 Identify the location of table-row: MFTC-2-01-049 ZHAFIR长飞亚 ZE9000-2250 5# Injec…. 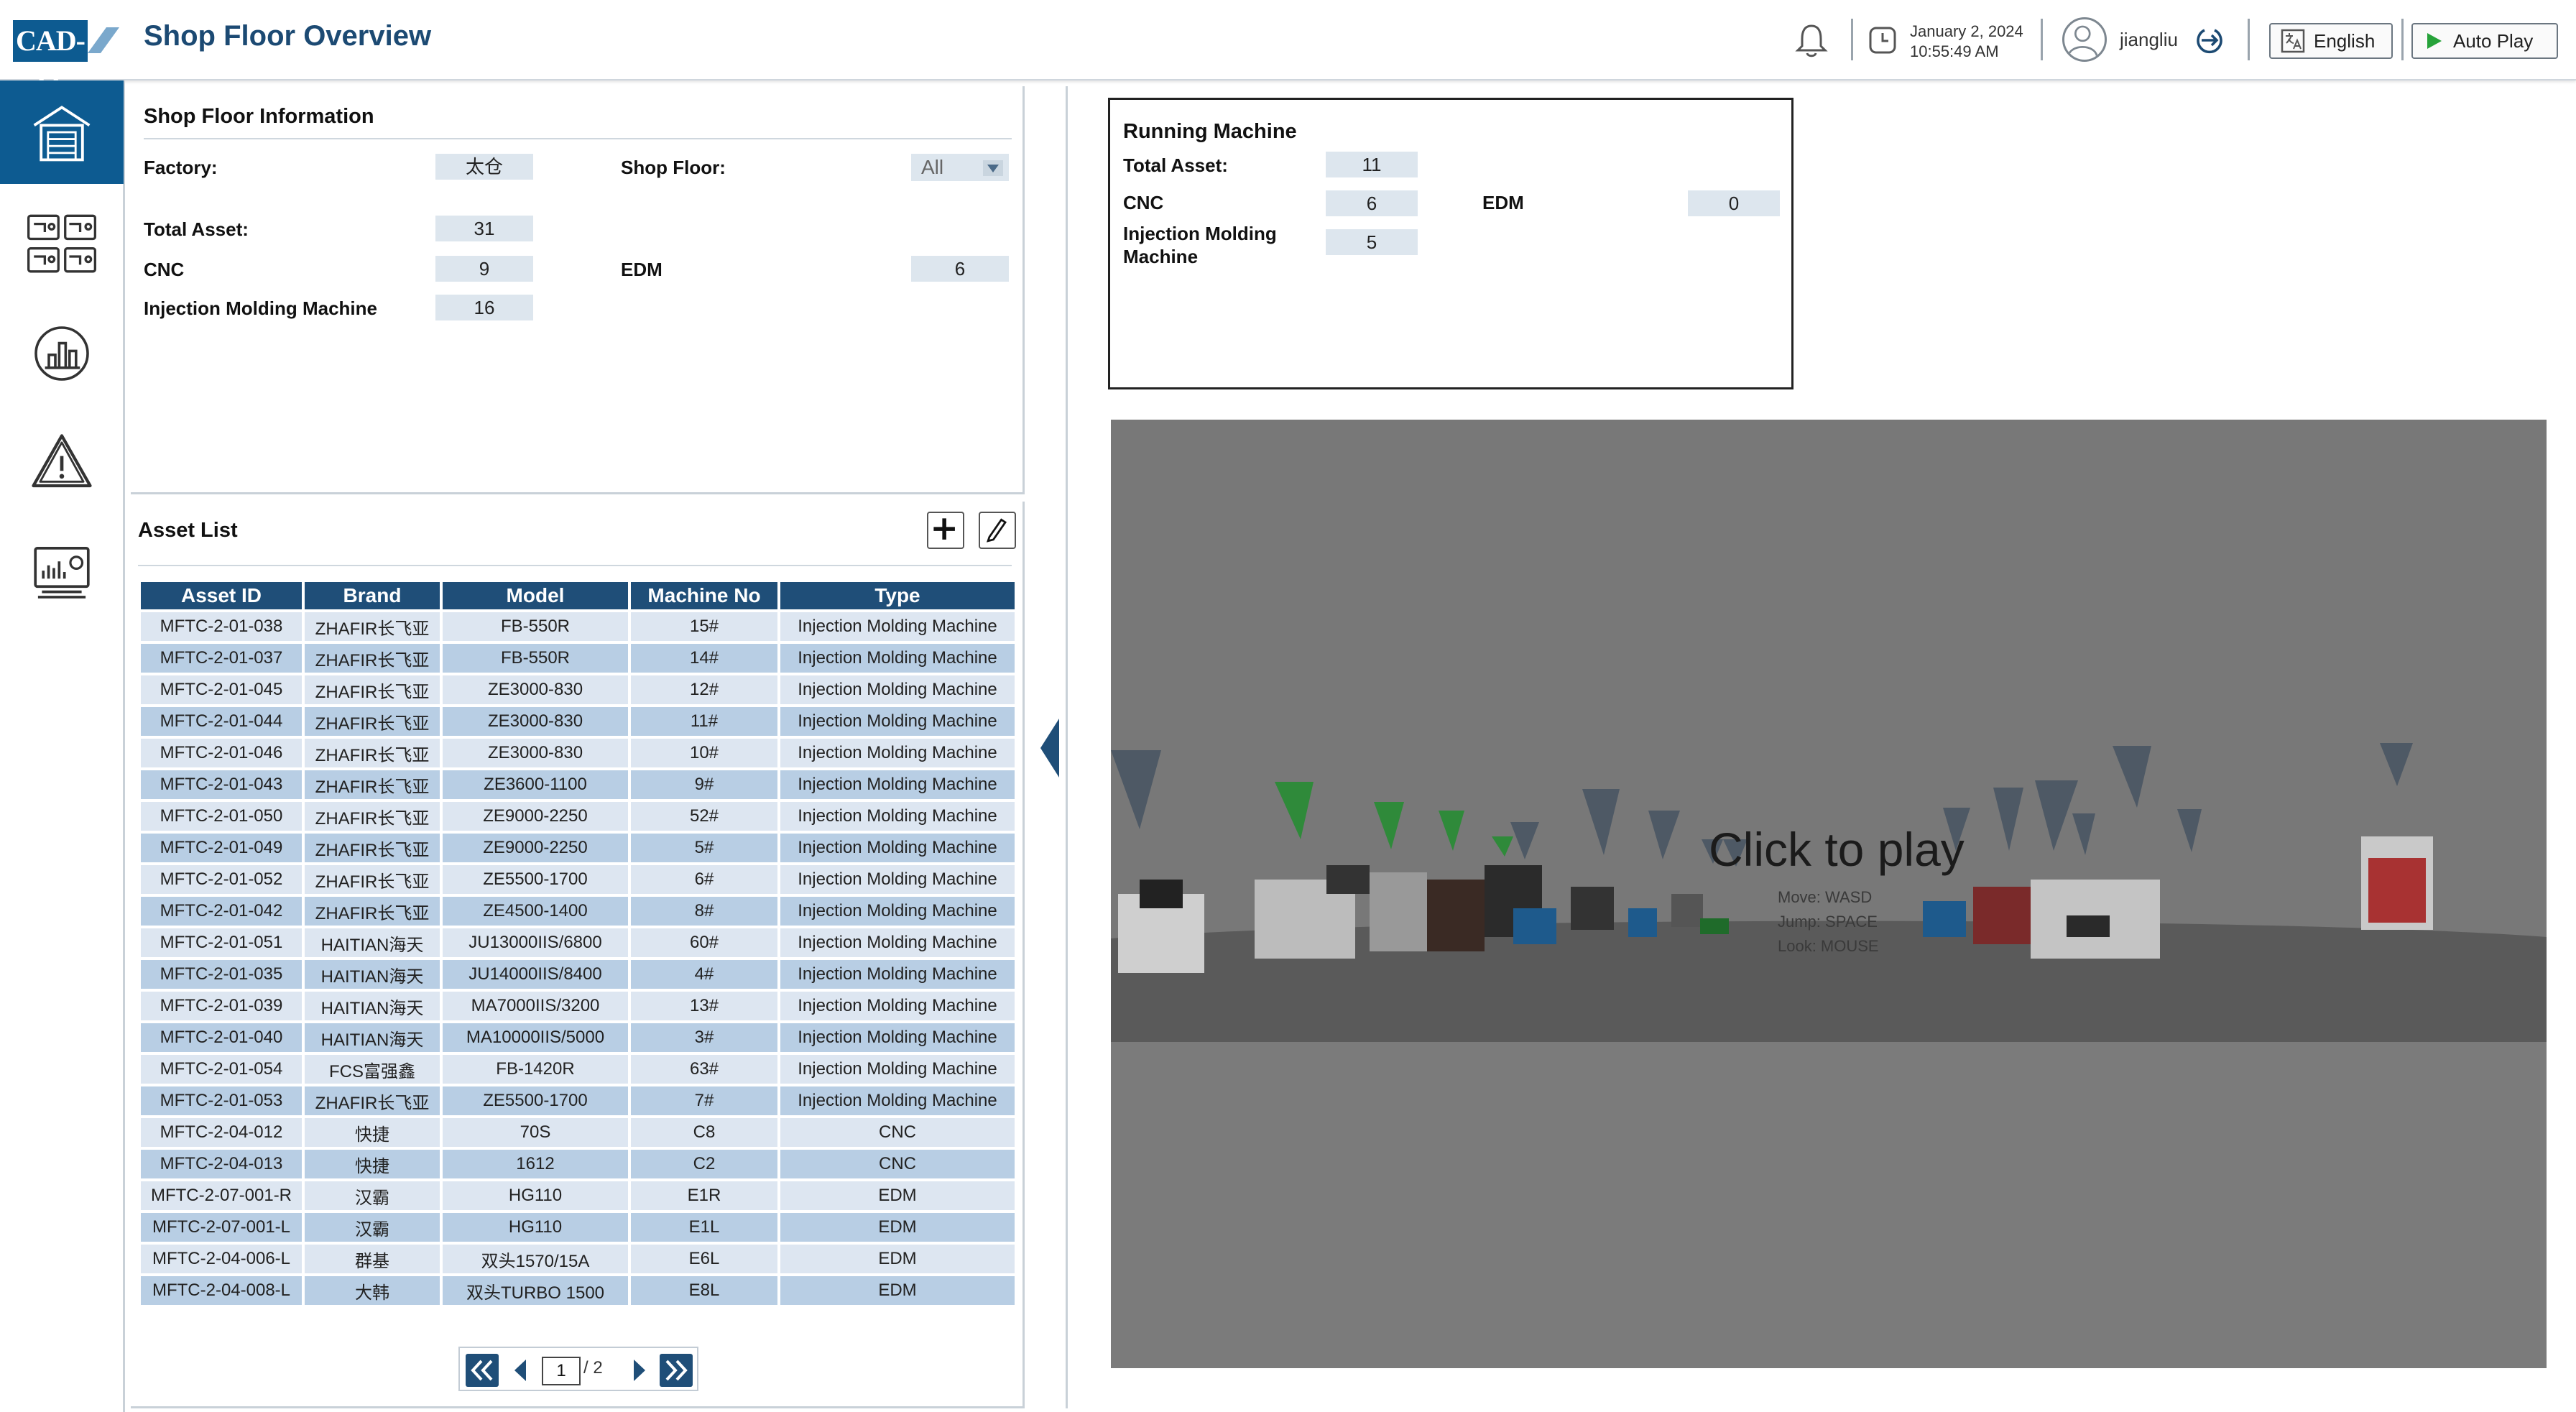
(578, 848).